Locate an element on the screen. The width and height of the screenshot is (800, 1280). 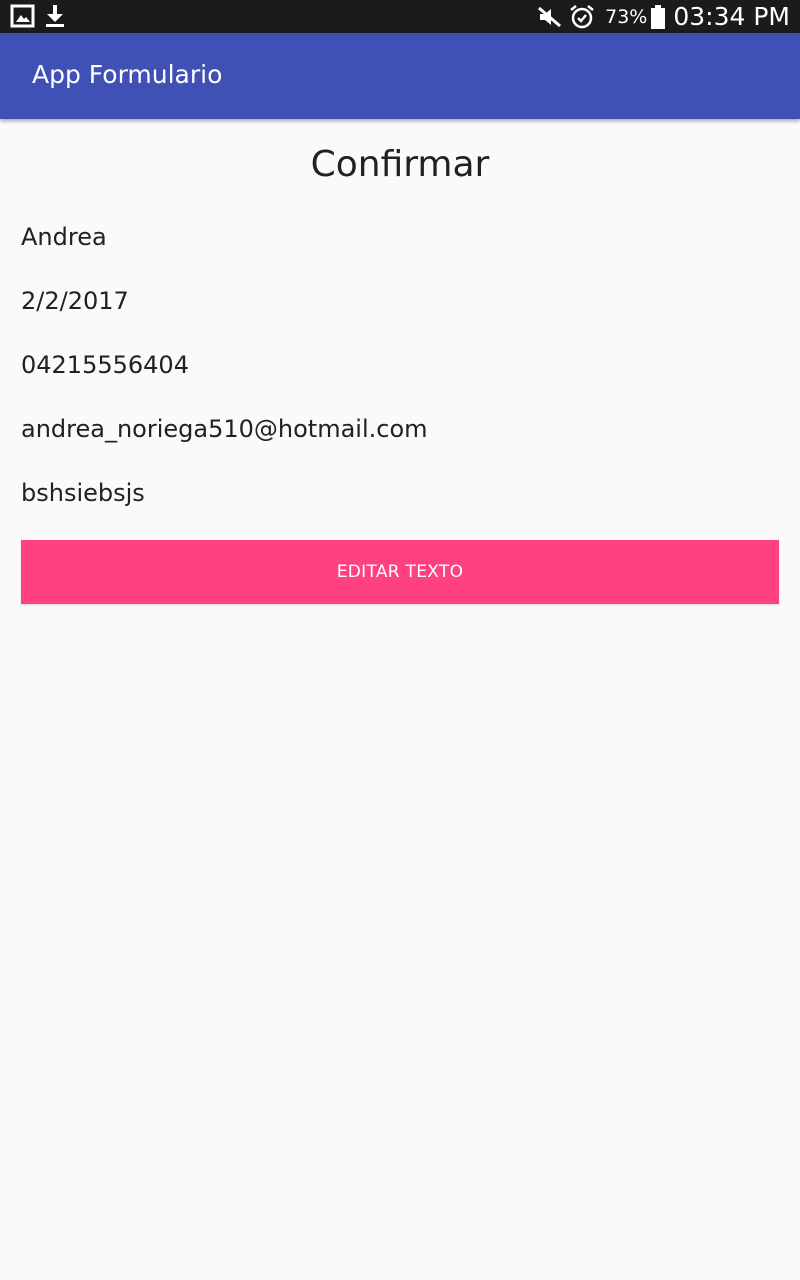
status-bar: 73% 03:34 PM is located at coordinates (400, 16).